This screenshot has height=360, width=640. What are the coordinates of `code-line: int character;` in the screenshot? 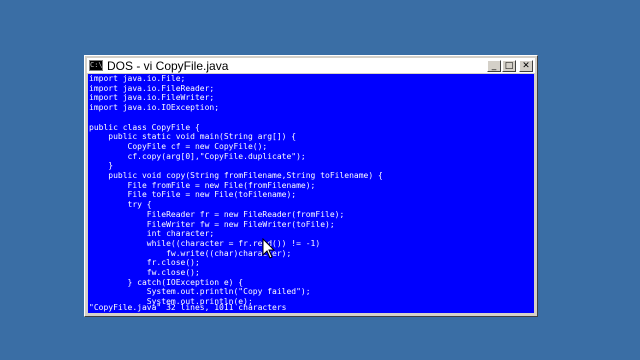 It's located at (152, 234).